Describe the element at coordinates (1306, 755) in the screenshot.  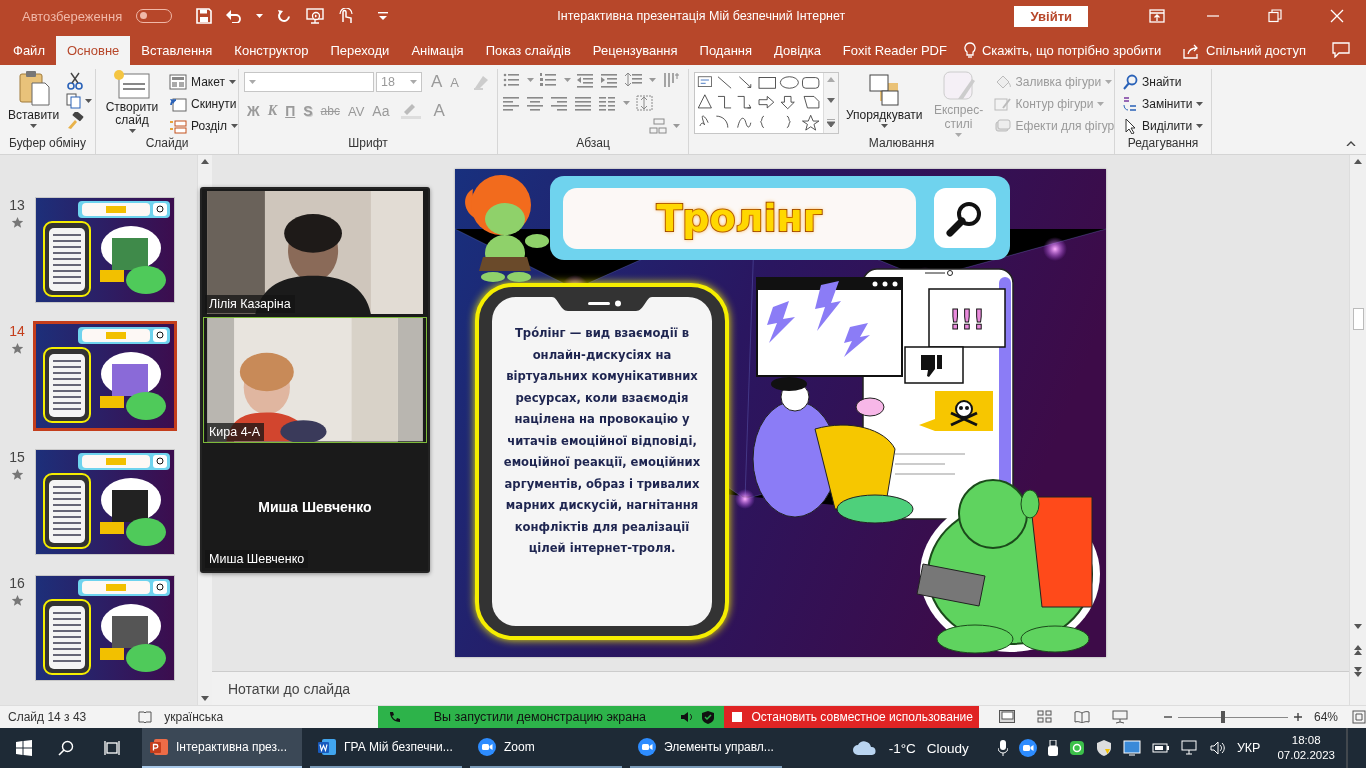
I see `clock-date: 07.02.2023` at that location.